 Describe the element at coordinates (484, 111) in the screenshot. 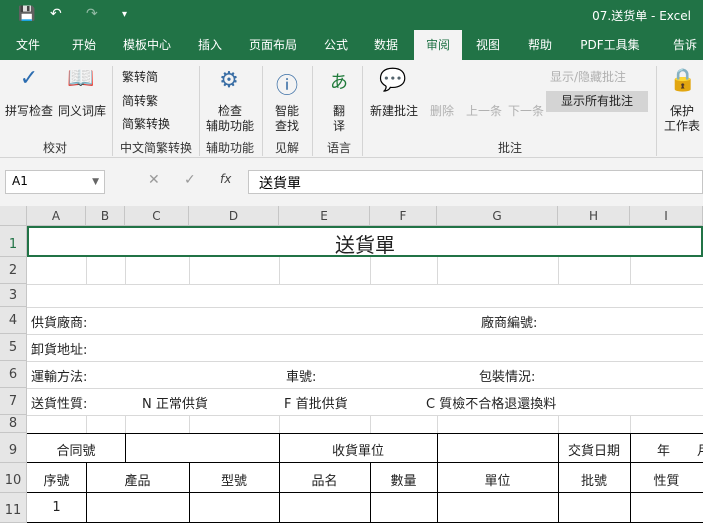

I see `previous-comment-button: 上一条` at that location.